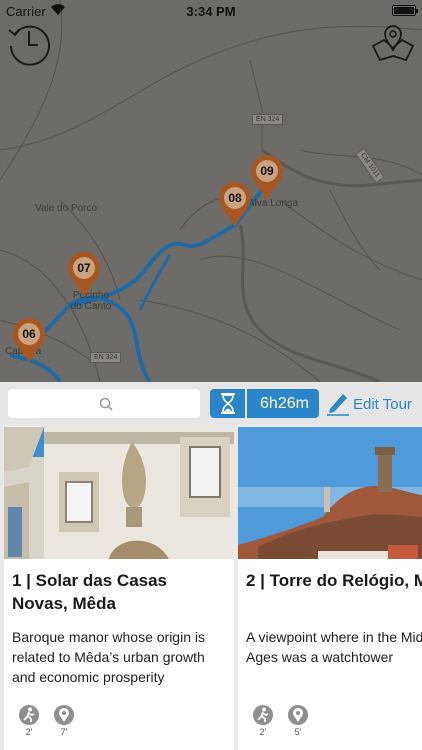  What do you see at coordinates (90, 592) in the screenshot?
I see `point-title: 1 | Solar das Casas Novas, Mêda` at bounding box center [90, 592].